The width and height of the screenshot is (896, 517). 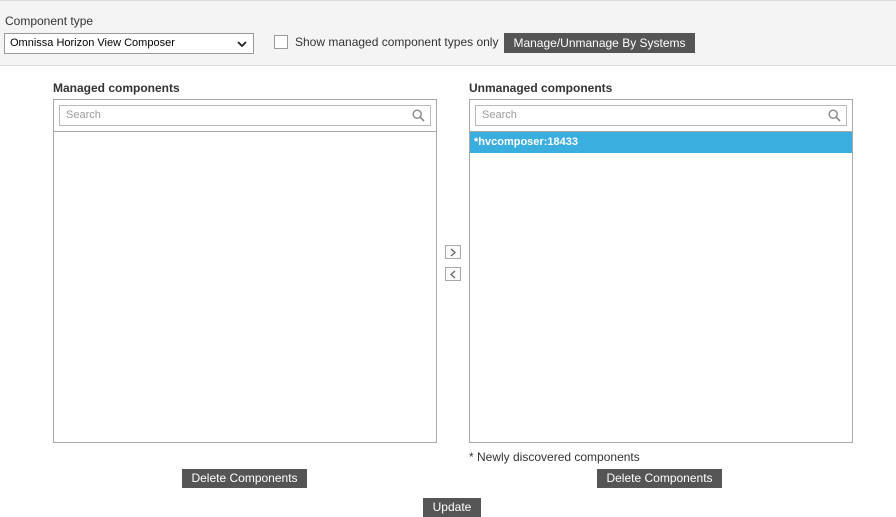 I want to click on managed-search-placeholder: Search, so click(x=83, y=115).